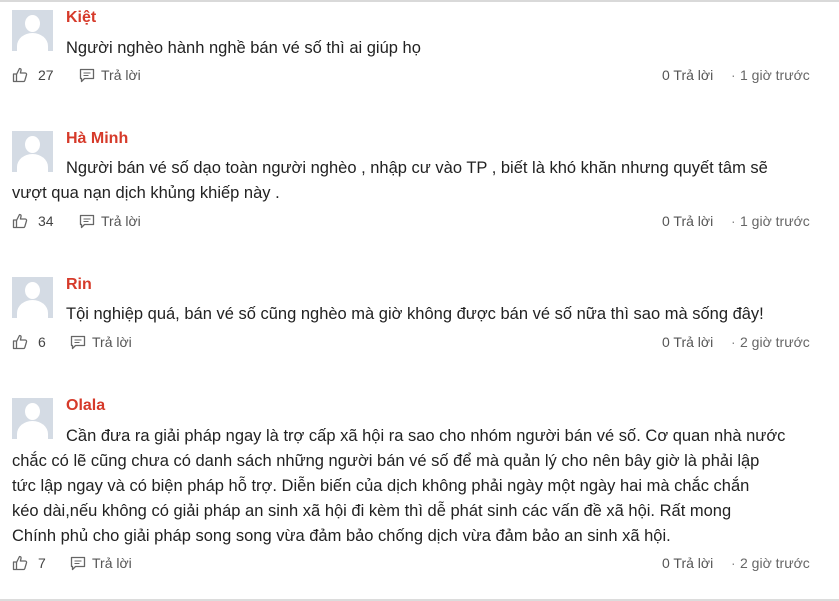 Image resolution: width=839 pixels, height=601 pixels. I want to click on comment-author: Kiệt, so click(81, 18).